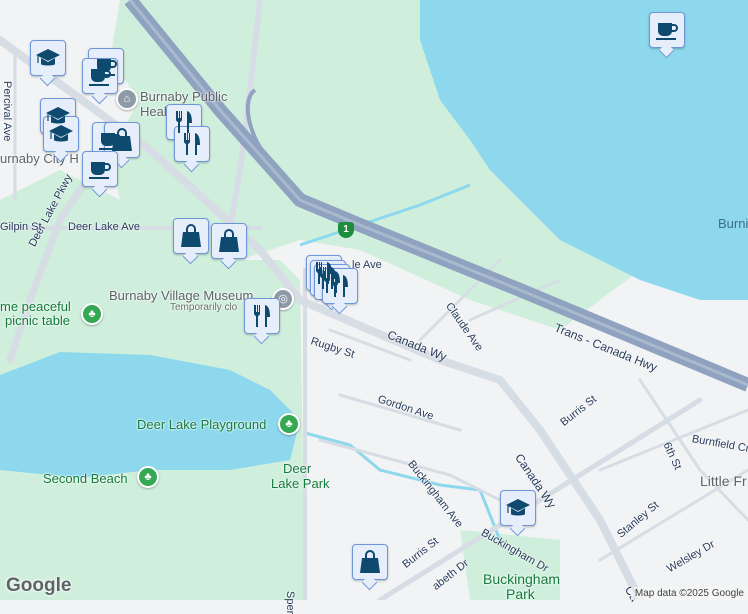 Image resolution: width=748 pixels, height=614 pixels. Describe the element at coordinates (201, 424) in the screenshot. I see `place-label: Deer Lake Playground` at that location.